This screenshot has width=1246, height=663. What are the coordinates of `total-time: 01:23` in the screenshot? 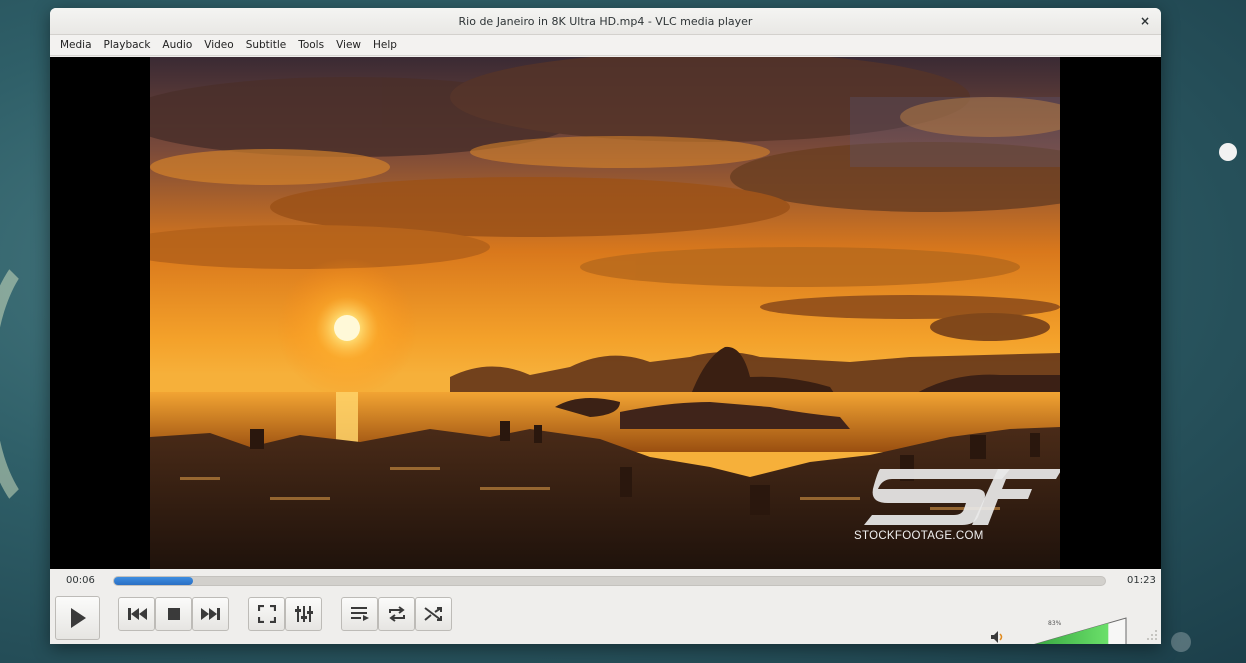 It's located at (1141, 580).